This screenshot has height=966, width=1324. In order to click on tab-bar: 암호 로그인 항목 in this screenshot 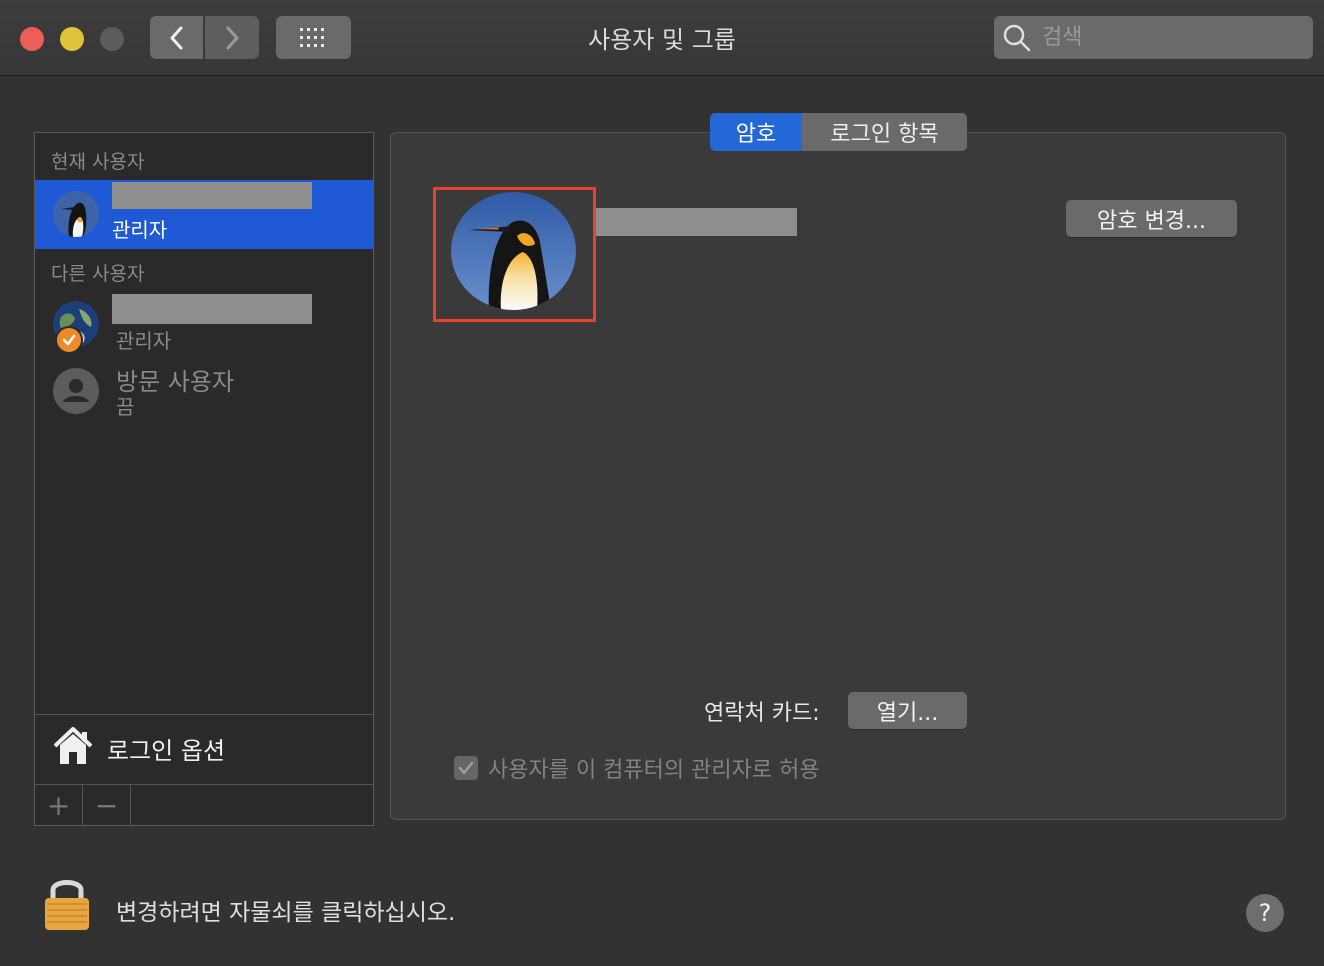, I will do `click(838, 132)`.